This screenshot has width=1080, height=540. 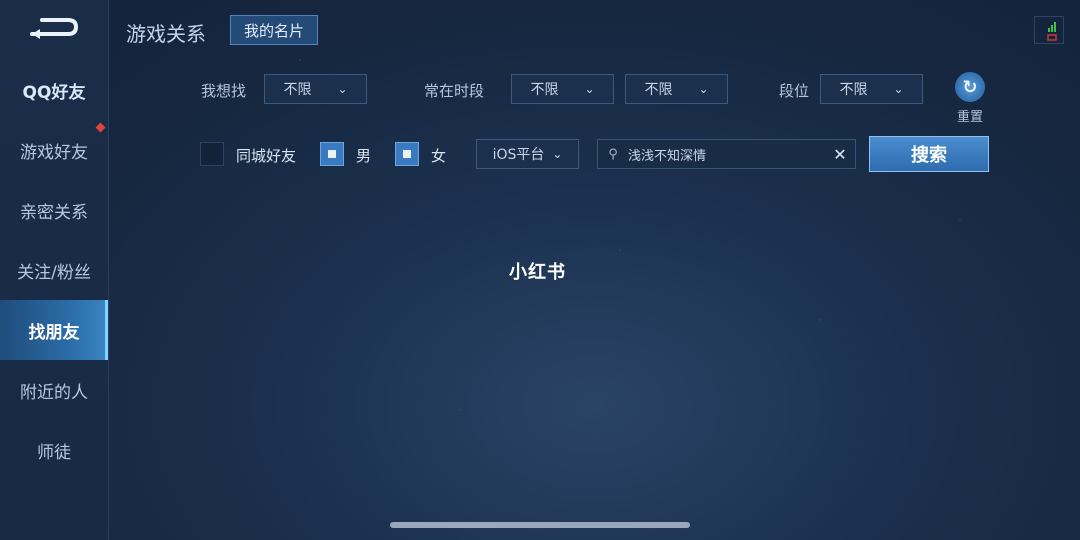 What do you see at coordinates (274, 30) in the screenshot?
I see `my-card-button: 我的名片` at bounding box center [274, 30].